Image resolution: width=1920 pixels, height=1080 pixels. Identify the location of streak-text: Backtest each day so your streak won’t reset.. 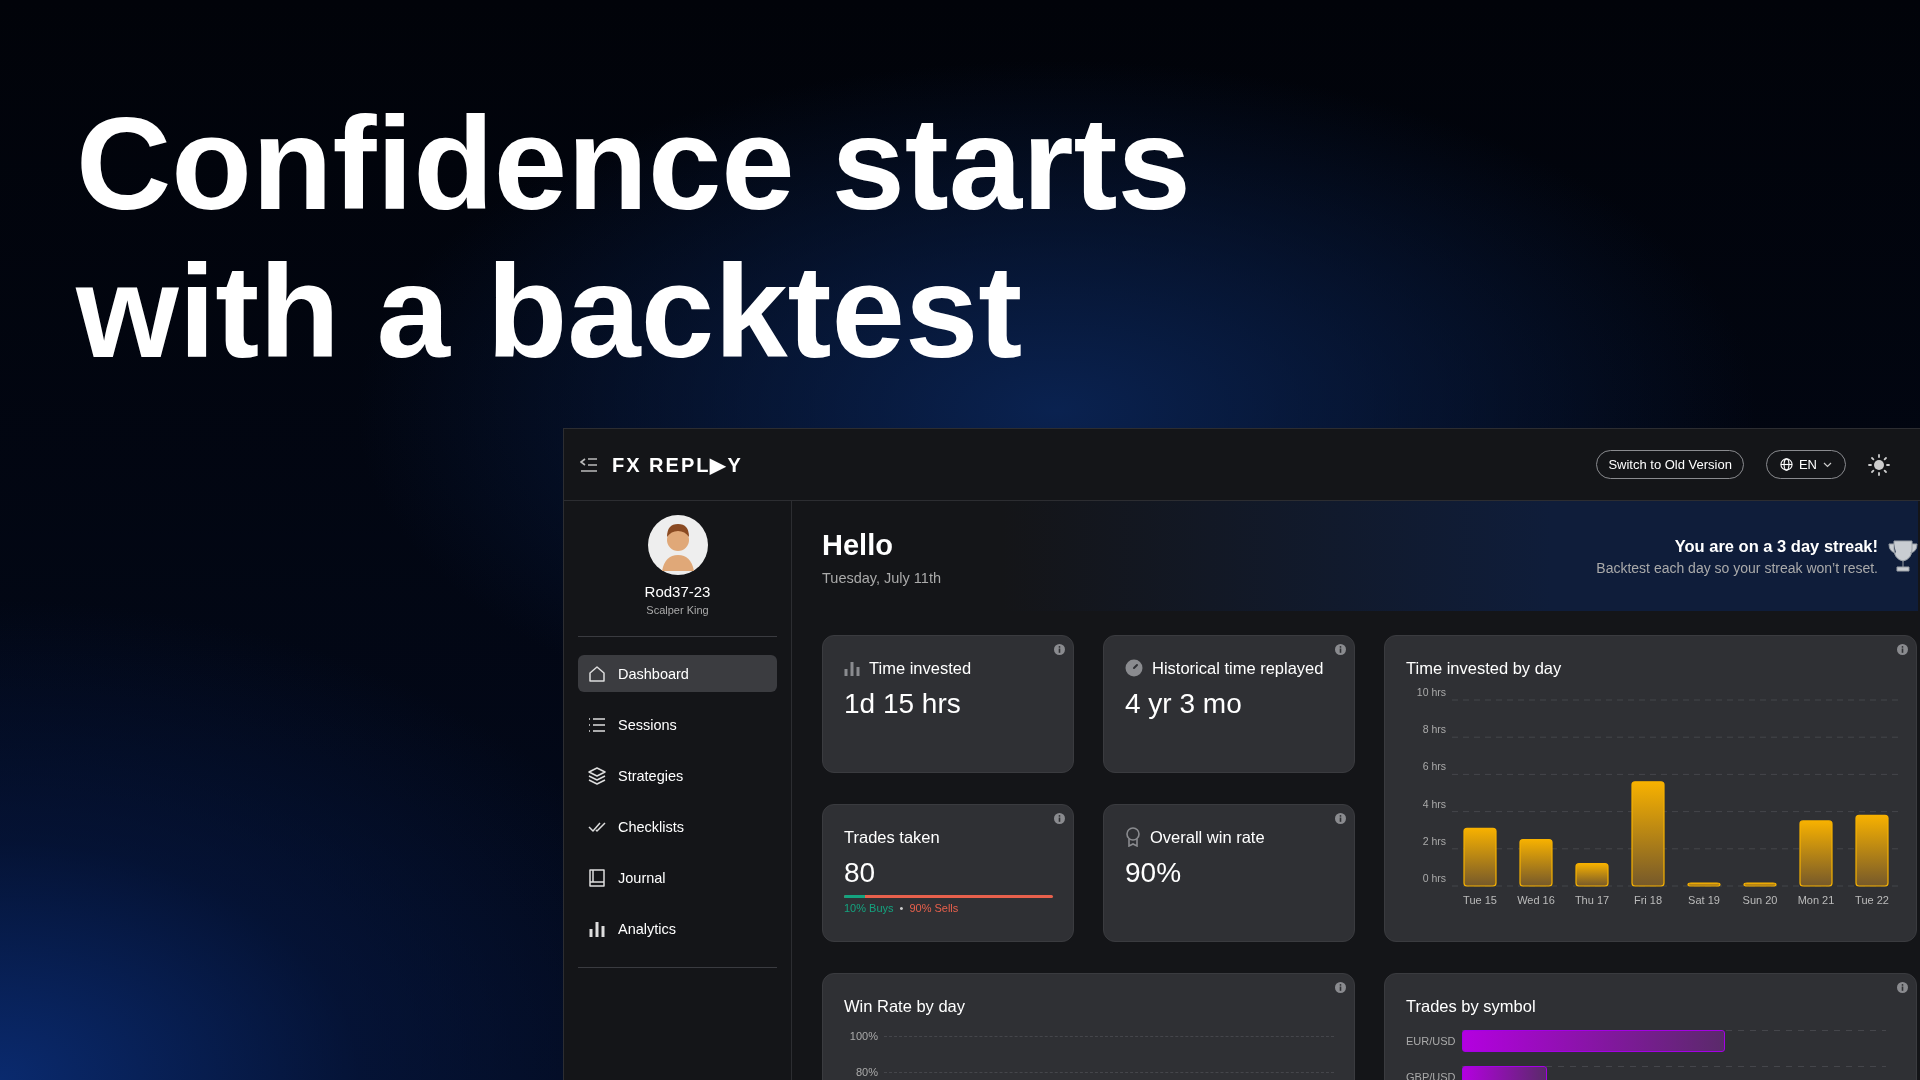
(1737, 567).